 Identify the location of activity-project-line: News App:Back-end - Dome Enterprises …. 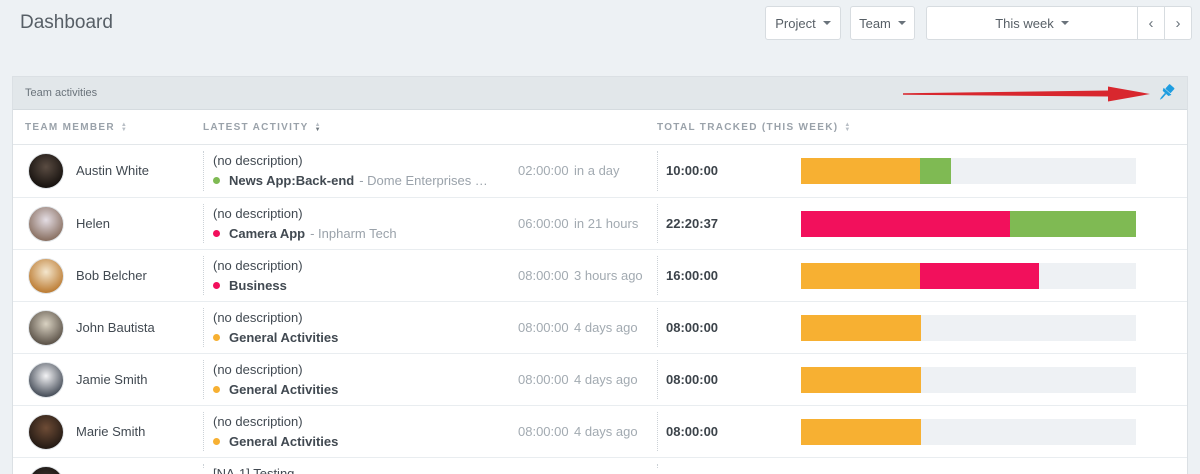
(350, 180).